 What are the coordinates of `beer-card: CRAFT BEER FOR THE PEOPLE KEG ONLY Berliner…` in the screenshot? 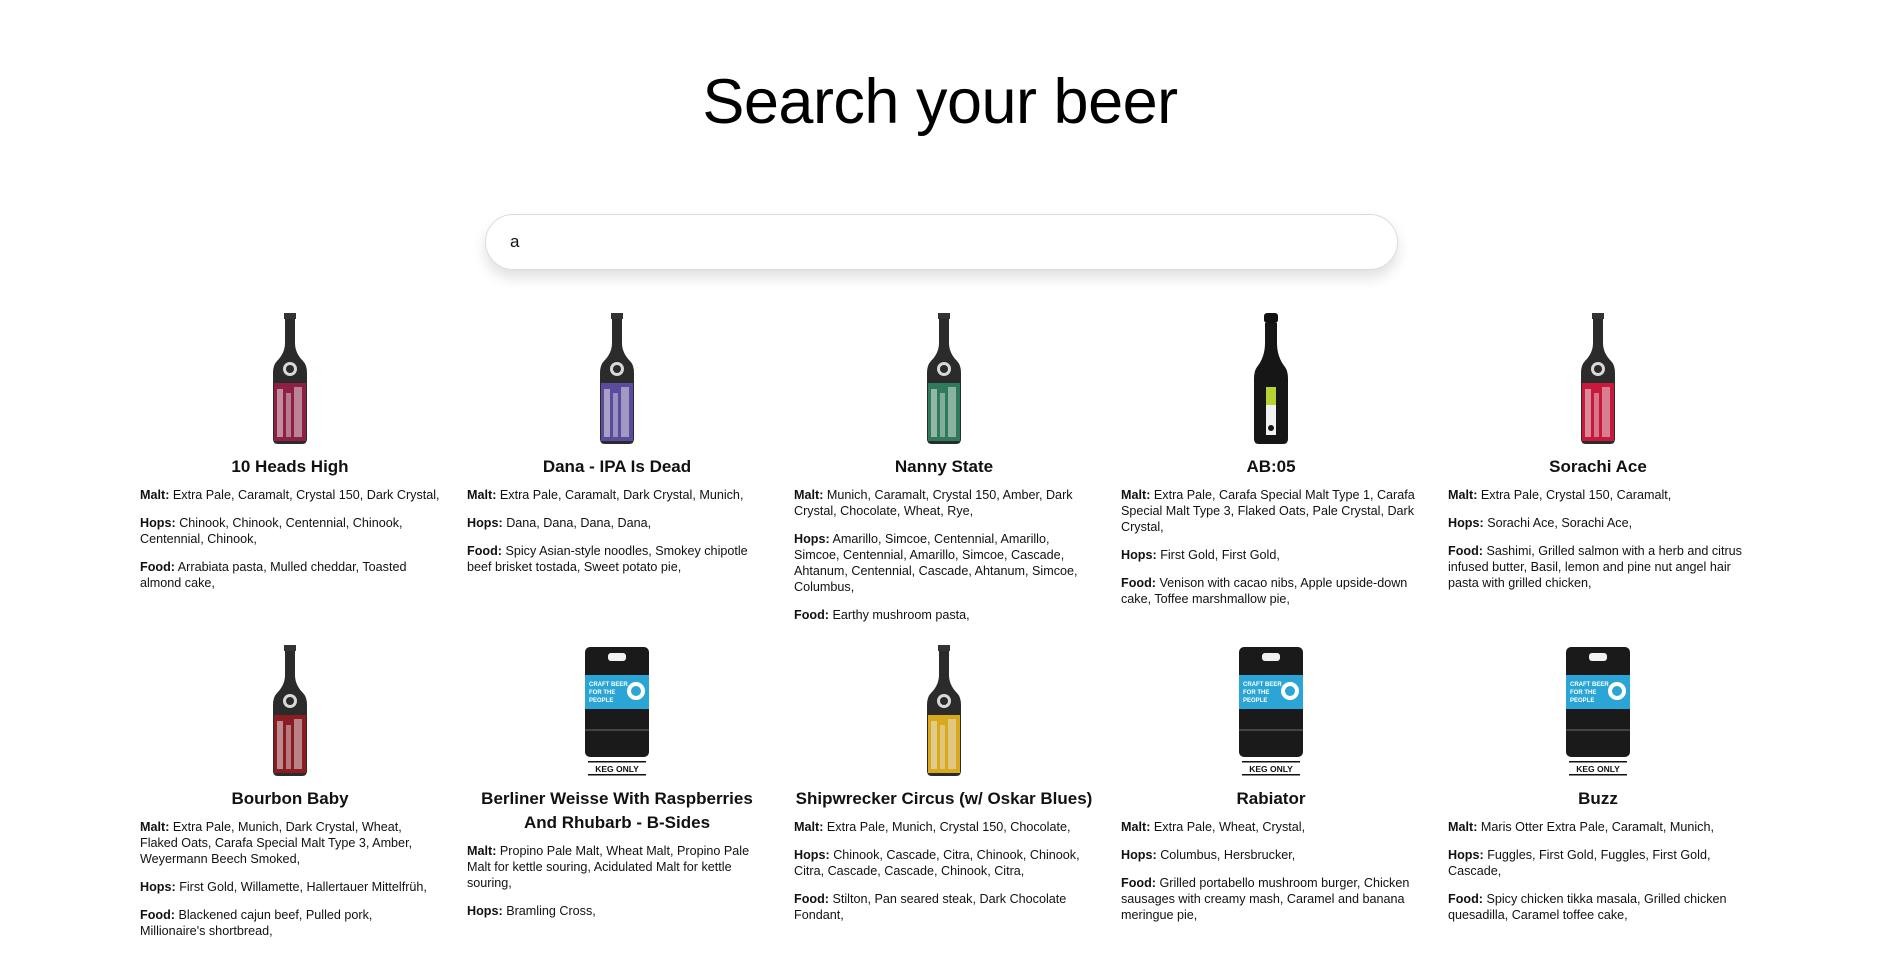 It's located at (617, 798).